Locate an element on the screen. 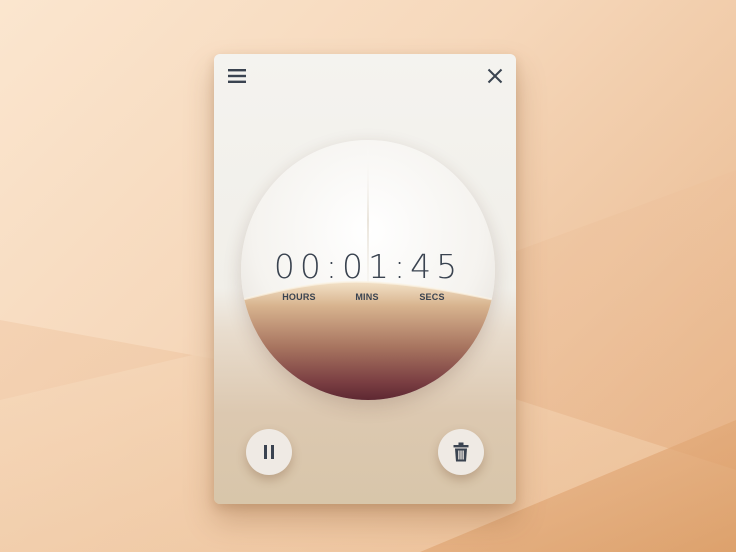 The image size is (736, 552). secs-label: SECS is located at coordinates (432, 297).